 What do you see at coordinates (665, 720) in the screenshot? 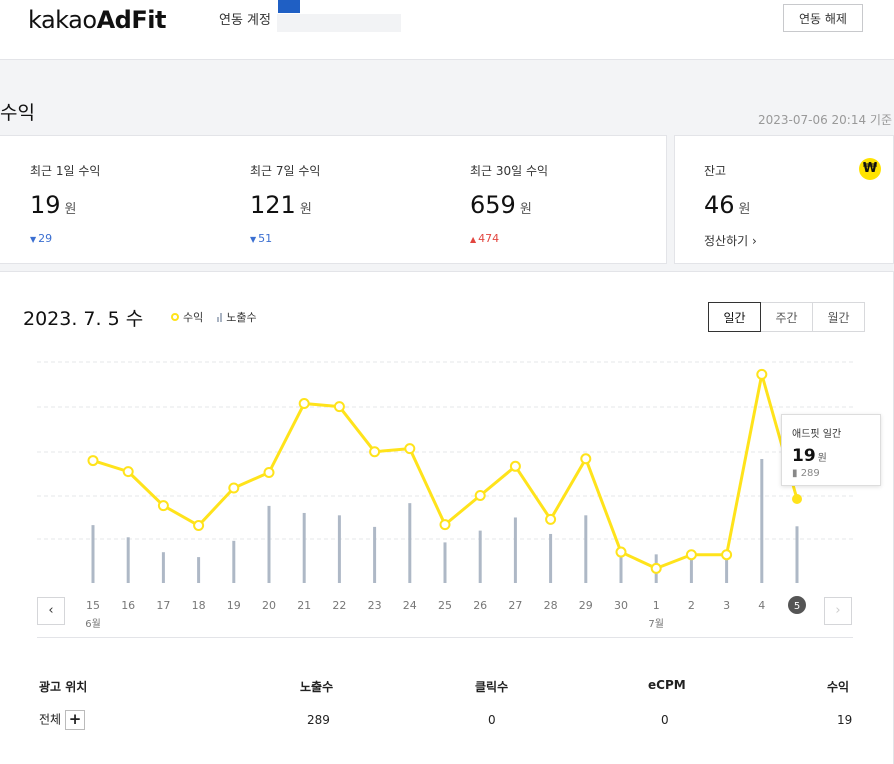
I see `cell-ecpm: 0` at bounding box center [665, 720].